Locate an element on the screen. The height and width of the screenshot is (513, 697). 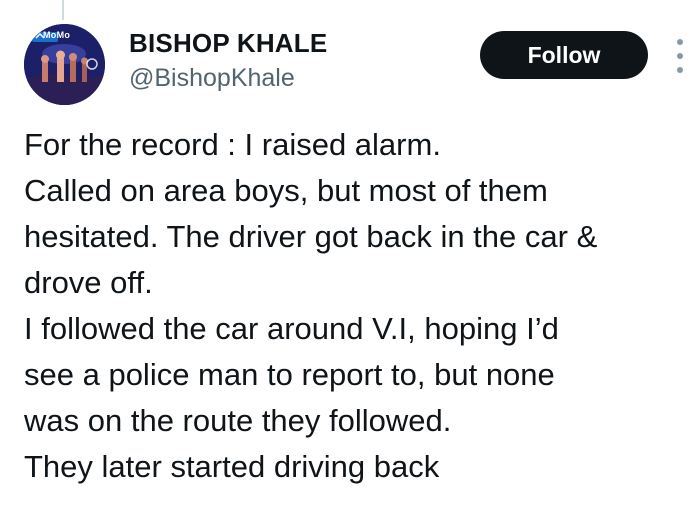
tweet-line: Called on area boys, but most of them is located at coordinates (286, 190).